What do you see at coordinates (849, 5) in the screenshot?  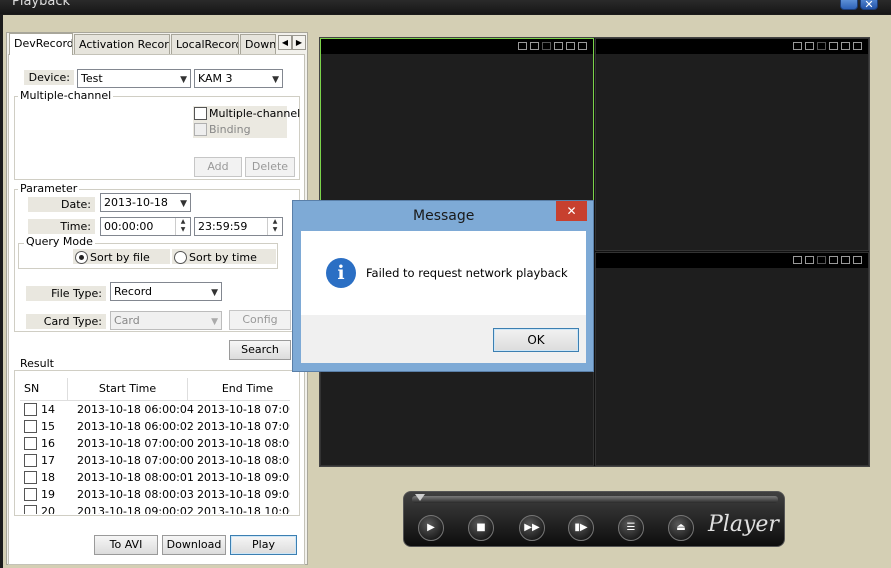 I see `minimize-button` at bounding box center [849, 5].